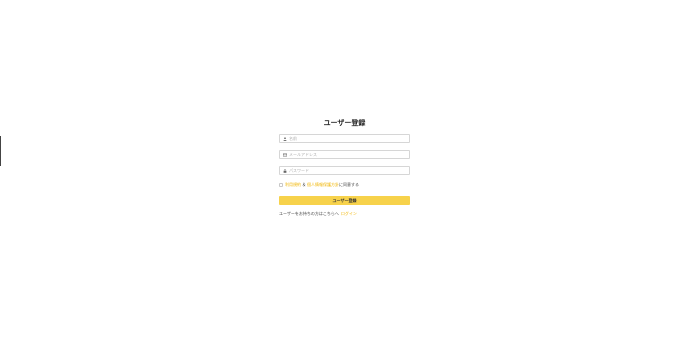 This screenshot has height=363, width=688. I want to click on agree-row: 利用規約 ＆ 個人情報保護方針 に同意する, so click(344, 185).